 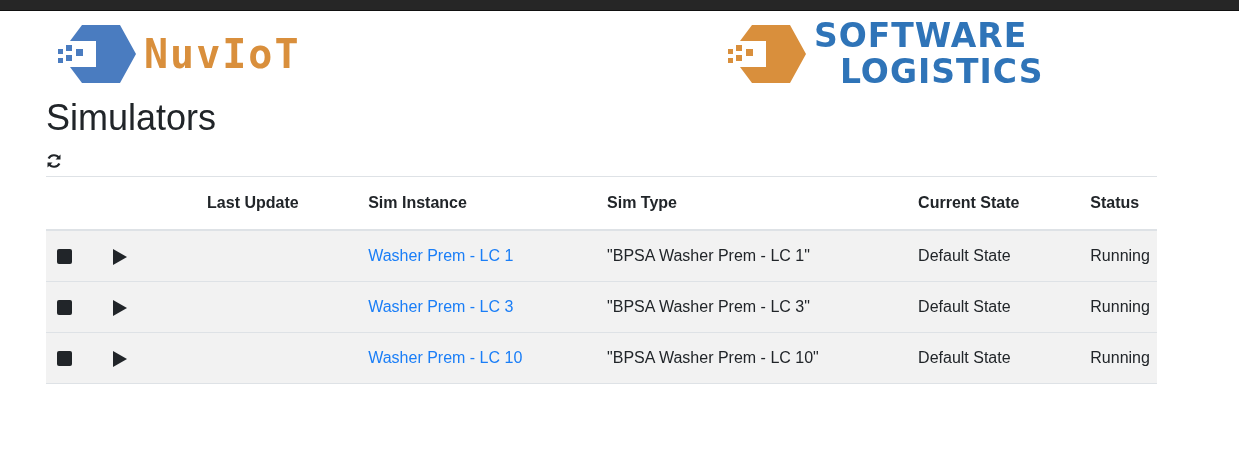 I want to click on table-cell: "BPSA Washer Prem - LC 1", so click(x=708, y=255).